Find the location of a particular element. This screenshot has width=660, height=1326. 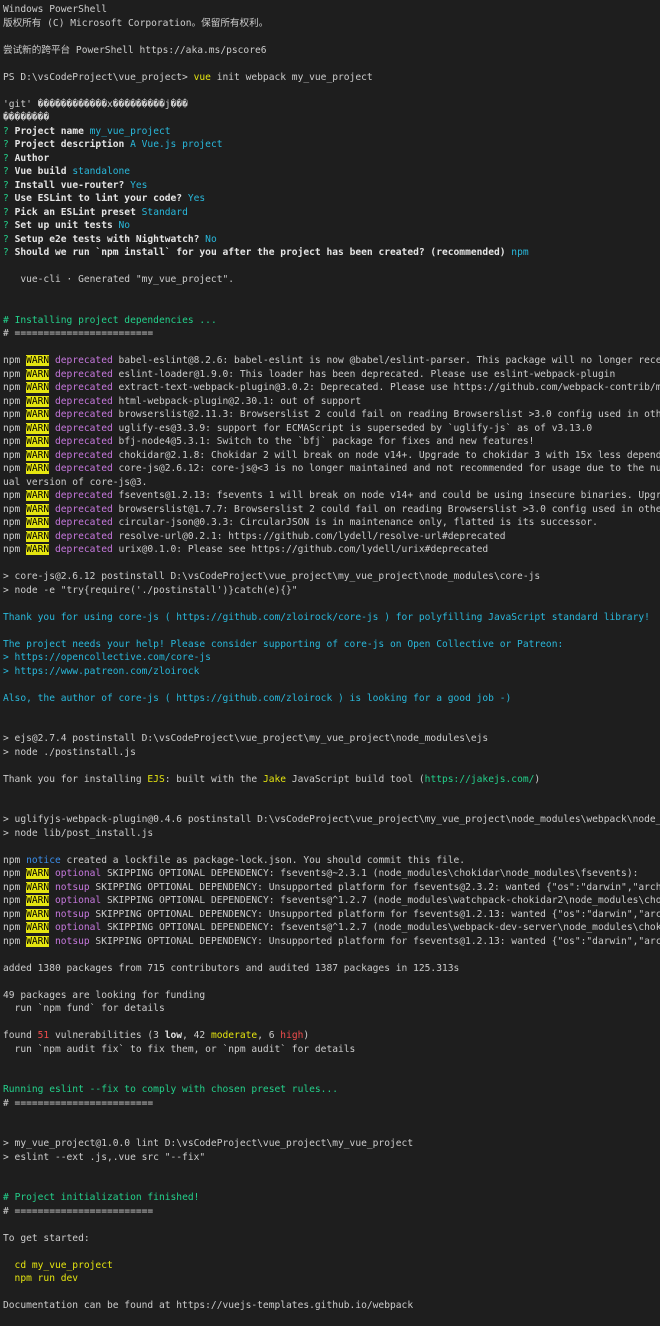

terminal-text: Set up unit tests is located at coordinates (66, 225).